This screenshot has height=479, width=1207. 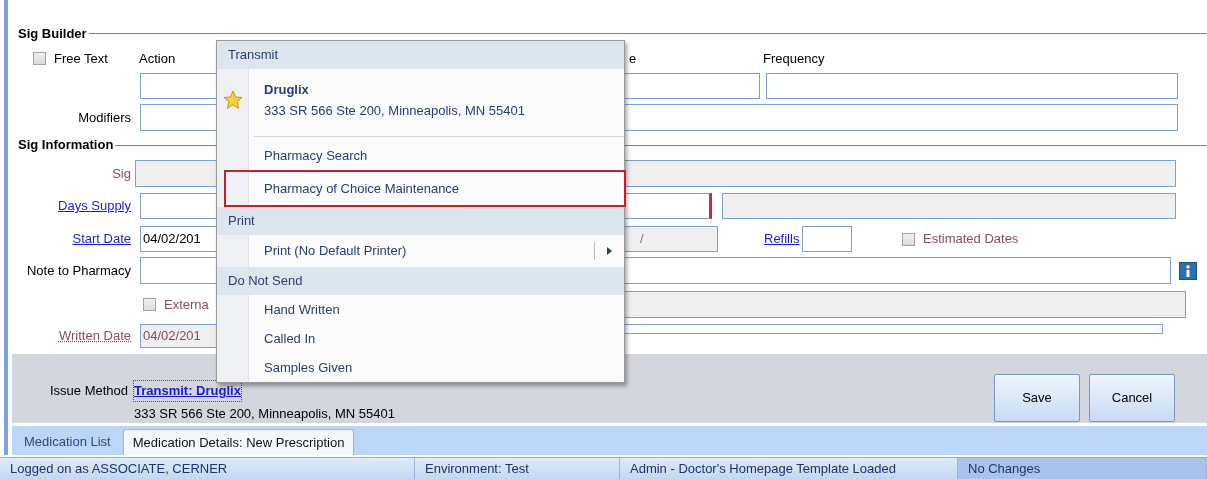 What do you see at coordinates (1132, 398) in the screenshot?
I see `dialog-button: Cancel` at bounding box center [1132, 398].